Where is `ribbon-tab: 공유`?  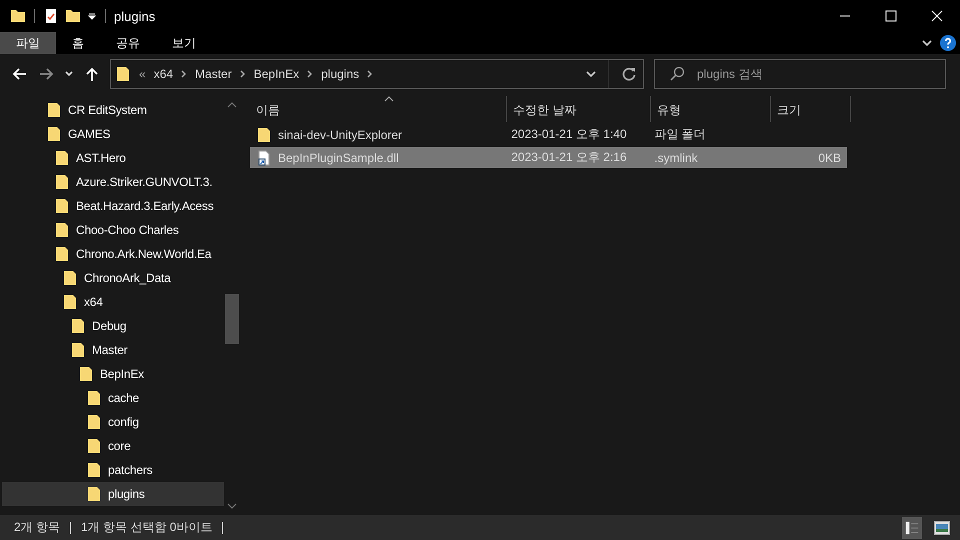 ribbon-tab: 공유 is located at coordinates (128, 43).